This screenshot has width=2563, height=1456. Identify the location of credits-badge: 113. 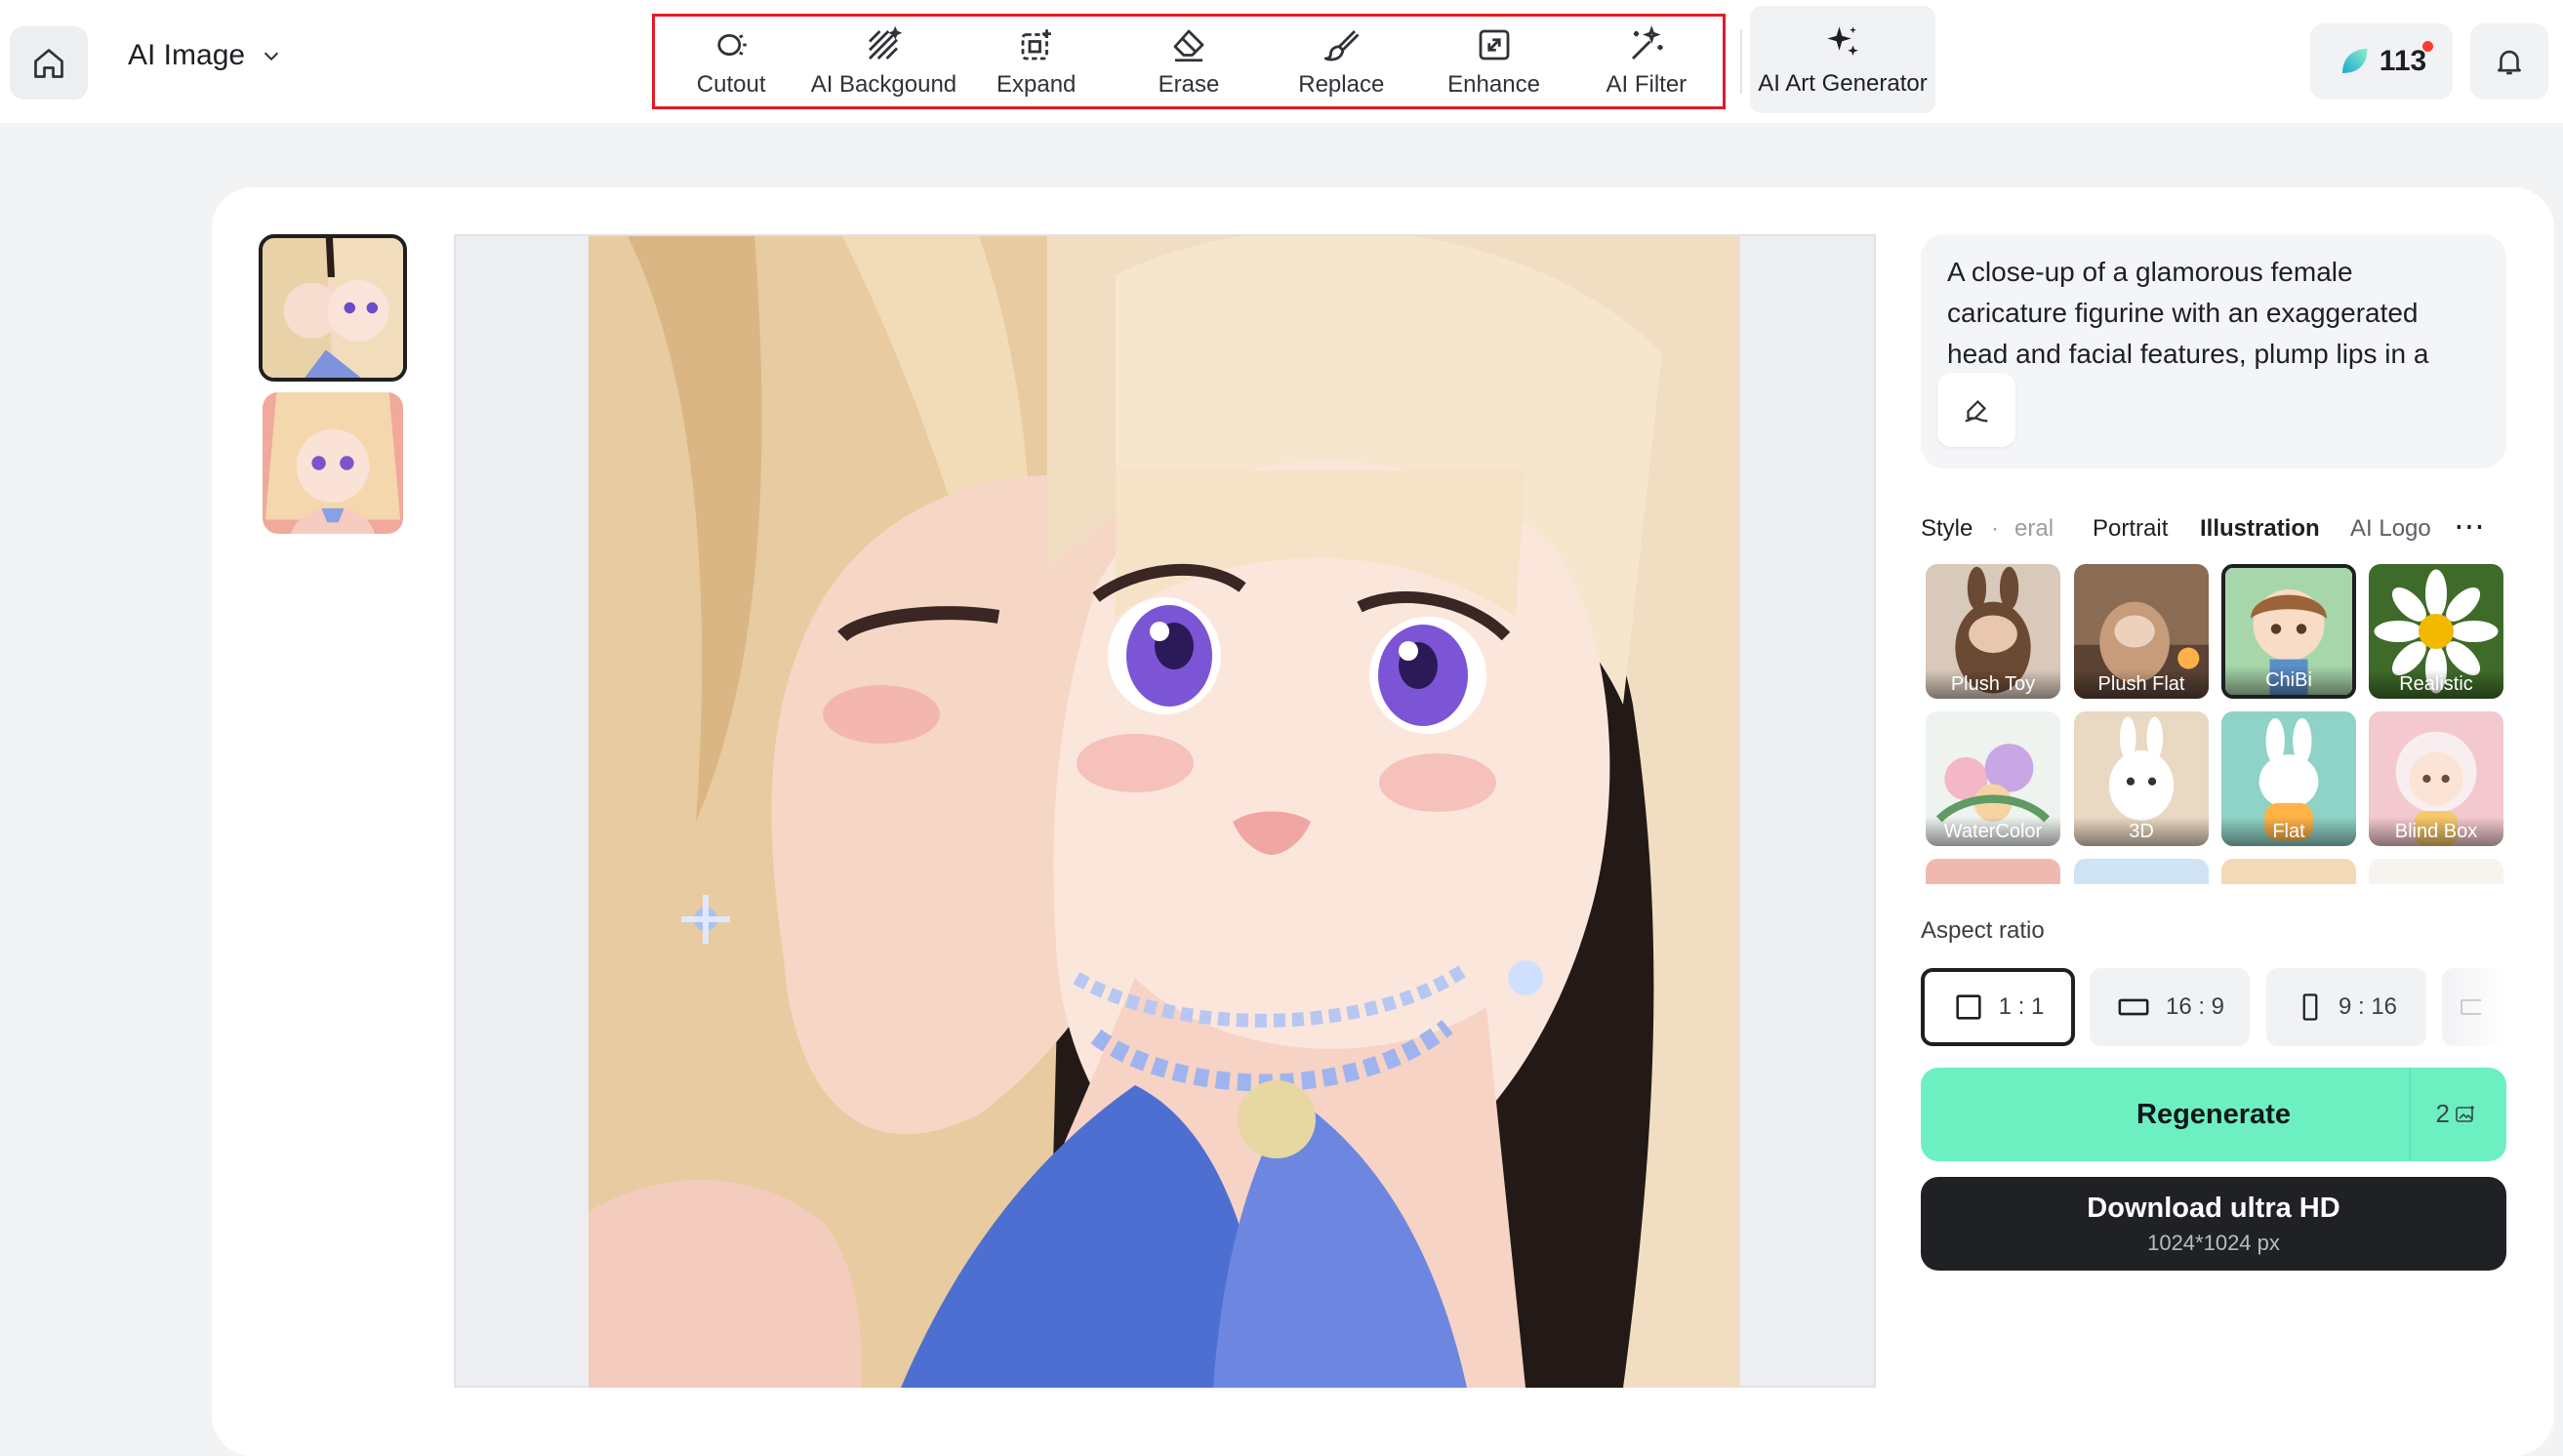
(2381, 61).